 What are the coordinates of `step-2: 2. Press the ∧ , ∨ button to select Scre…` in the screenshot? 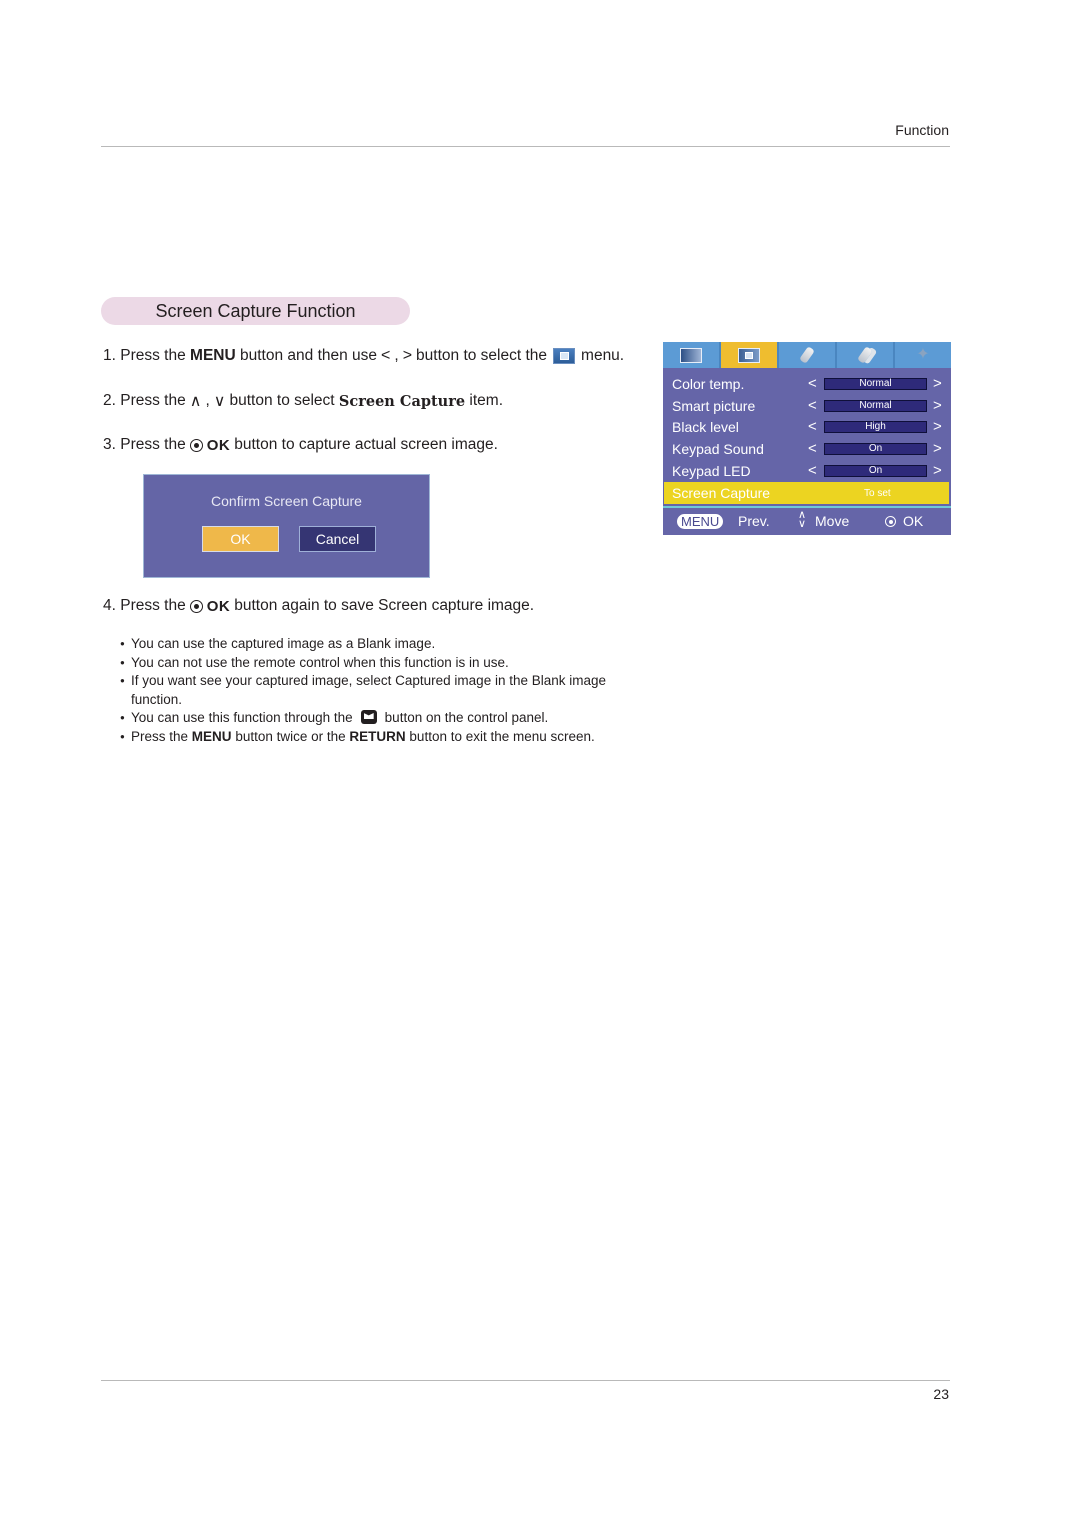 It's located at (303, 401).